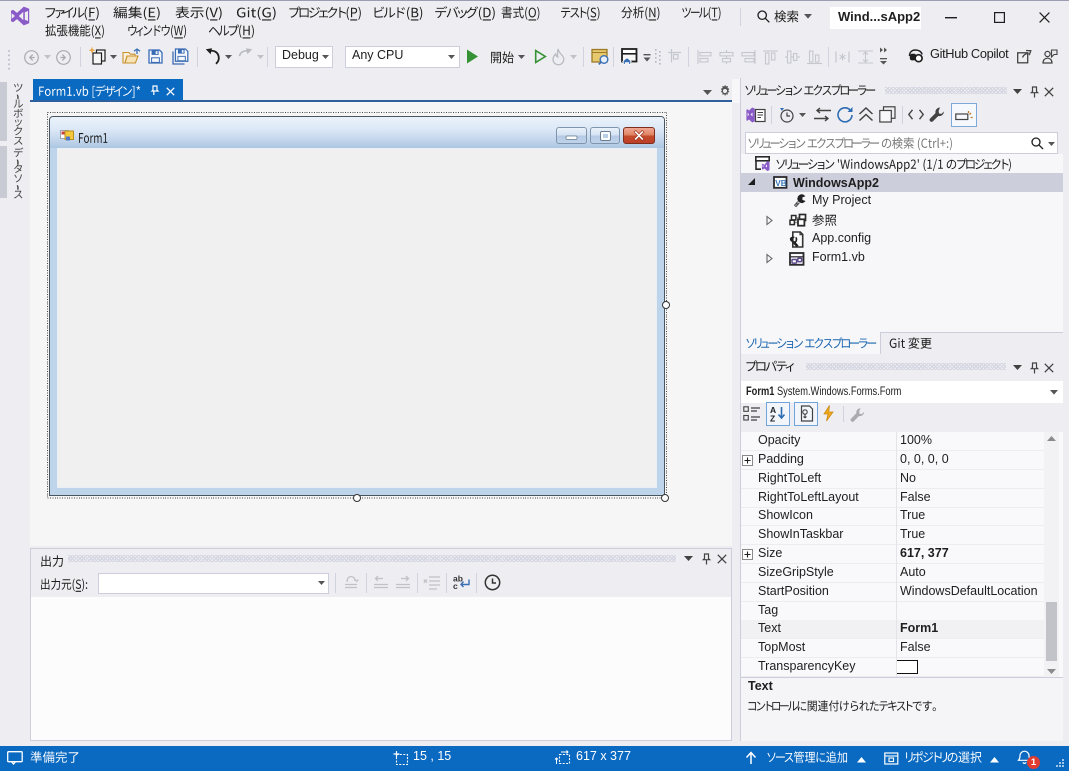  I want to click on svg-text: VB, so click(780, 183).